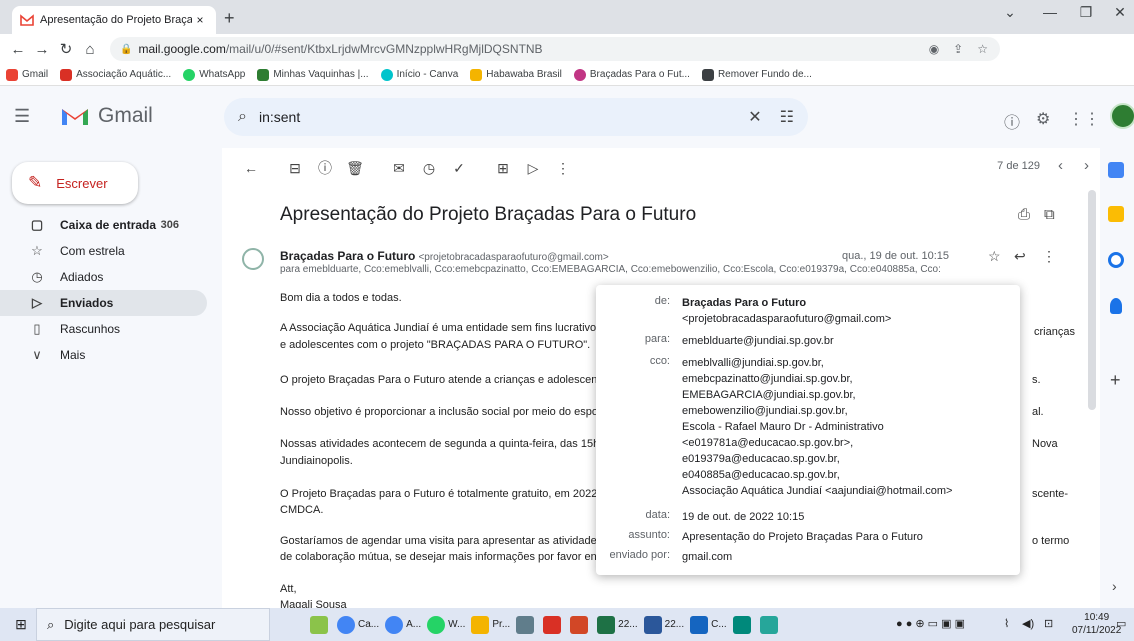 The image size is (1134, 641). What do you see at coordinates (982, 49) in the screenshot?
I see `bookmark-star-icon: ☆` at bounding box center [982, 49].